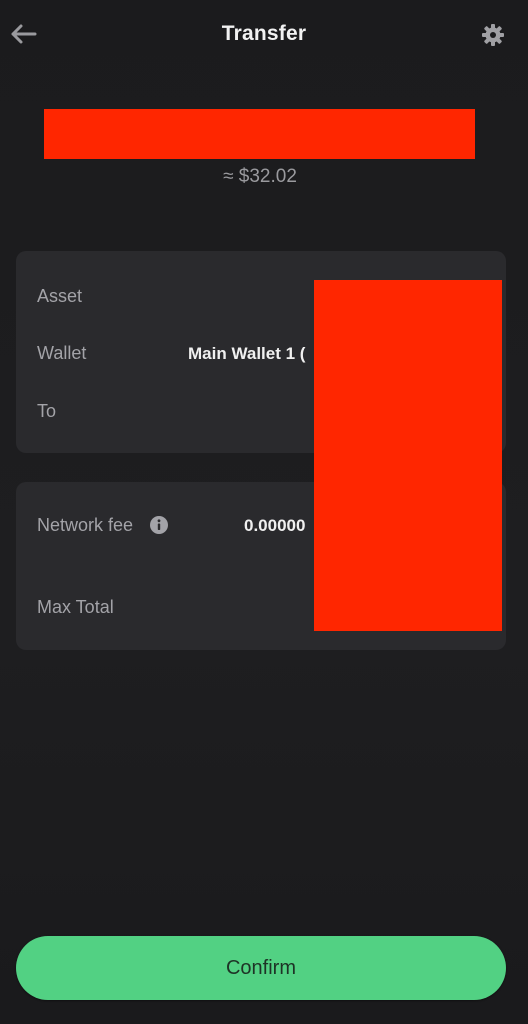 The width and height of the screenshot is (528, 1024). Describe the element at coordinates (247, 353) in the screenshot. I see `wallet-value: Main Wallet 1 (` at that location.